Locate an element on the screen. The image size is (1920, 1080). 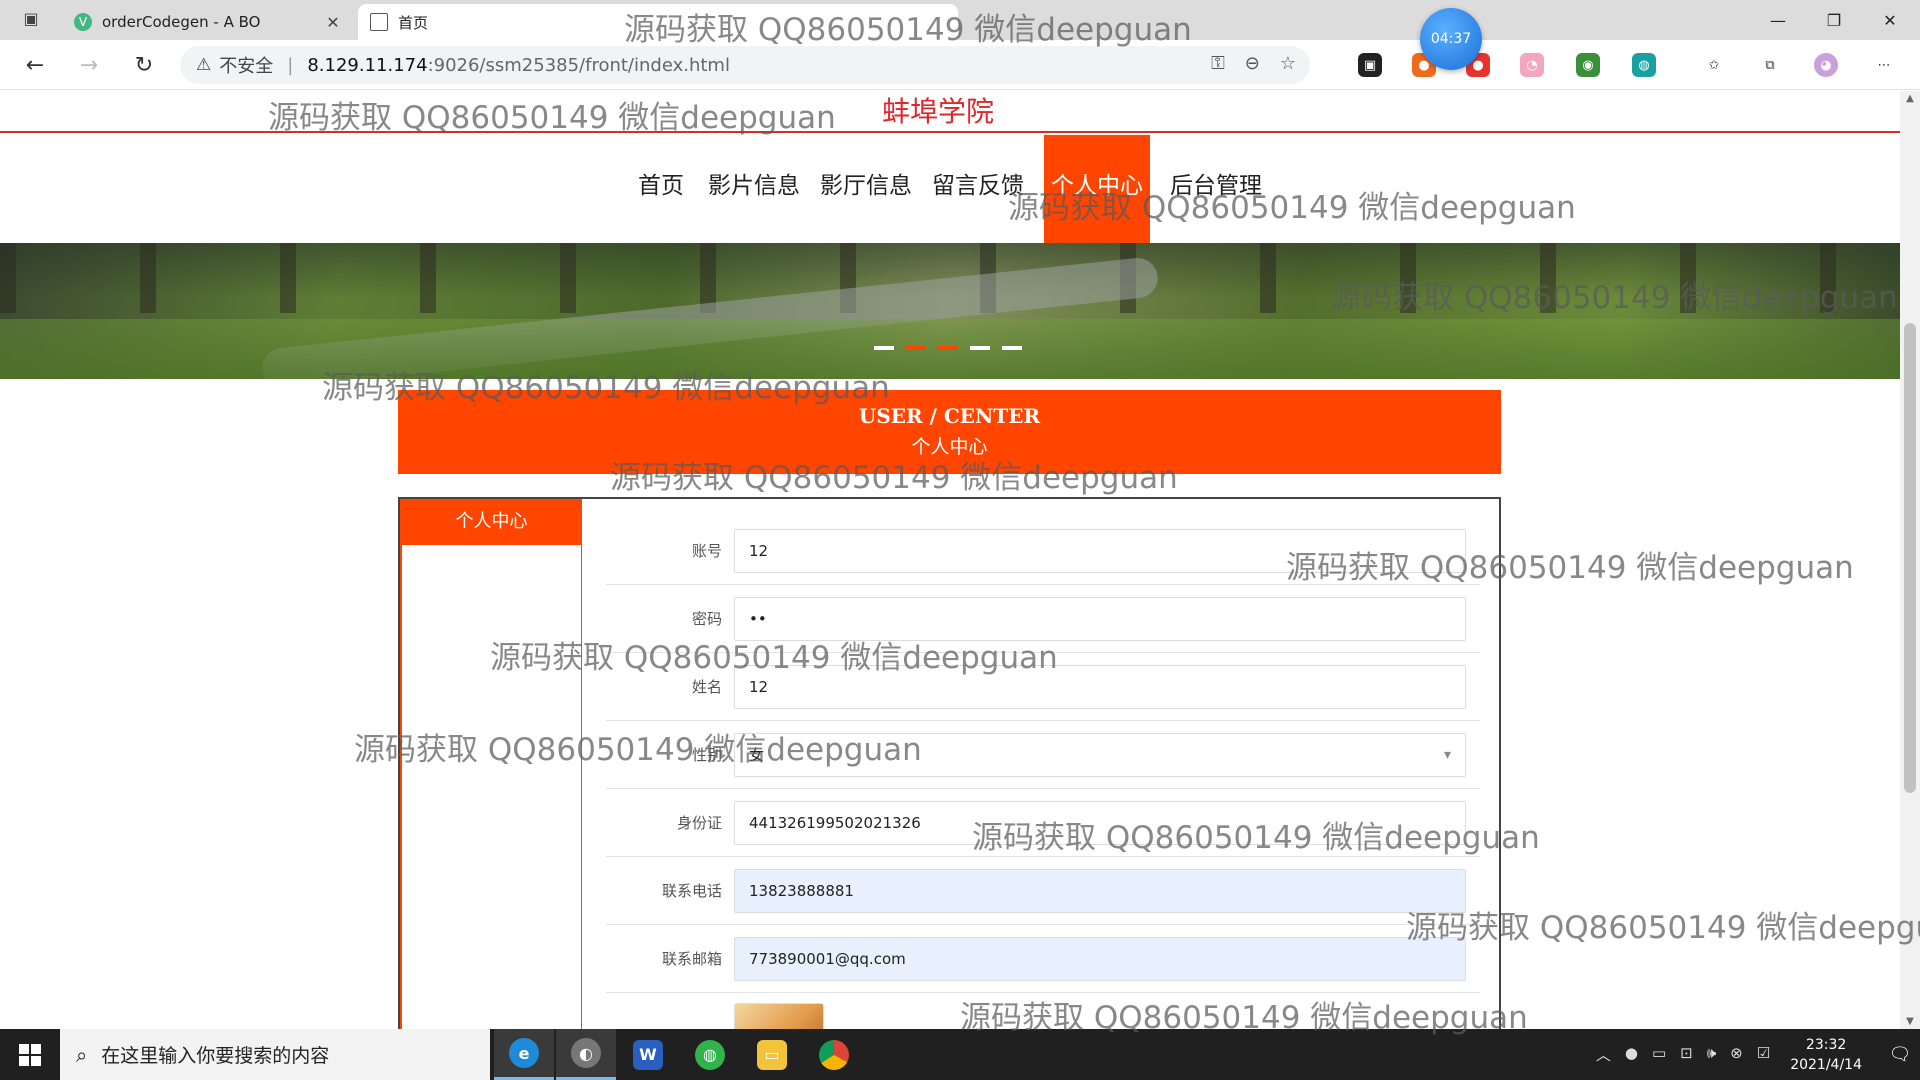
taskbar-search: ⌕ 在这里输入你要搜索的内容 is located at coordinates (275, 1054).